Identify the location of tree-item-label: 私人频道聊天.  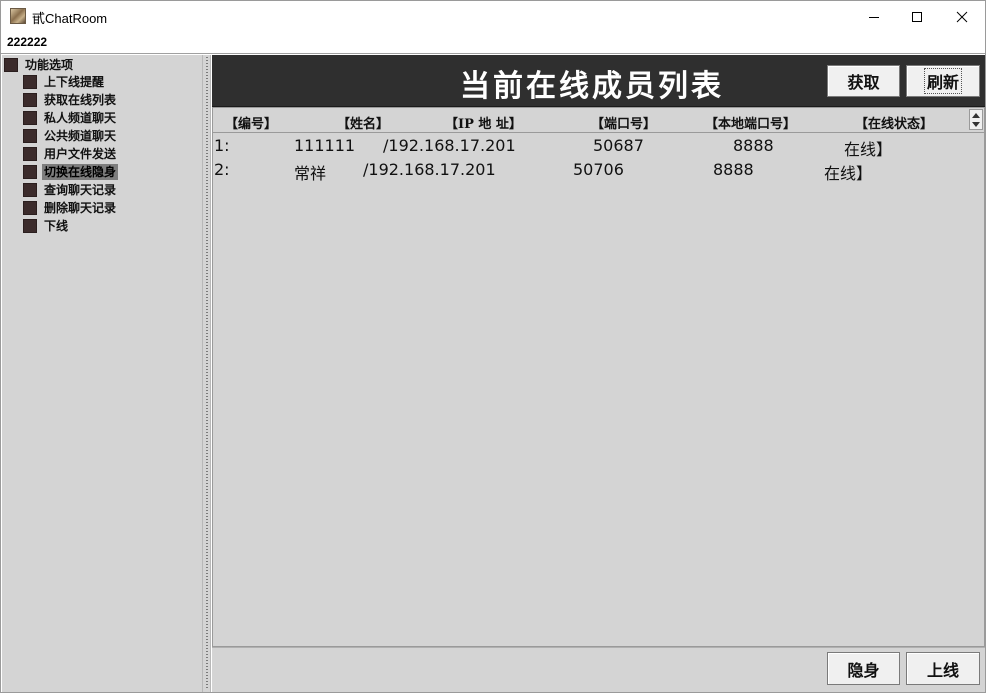
(80, 118).